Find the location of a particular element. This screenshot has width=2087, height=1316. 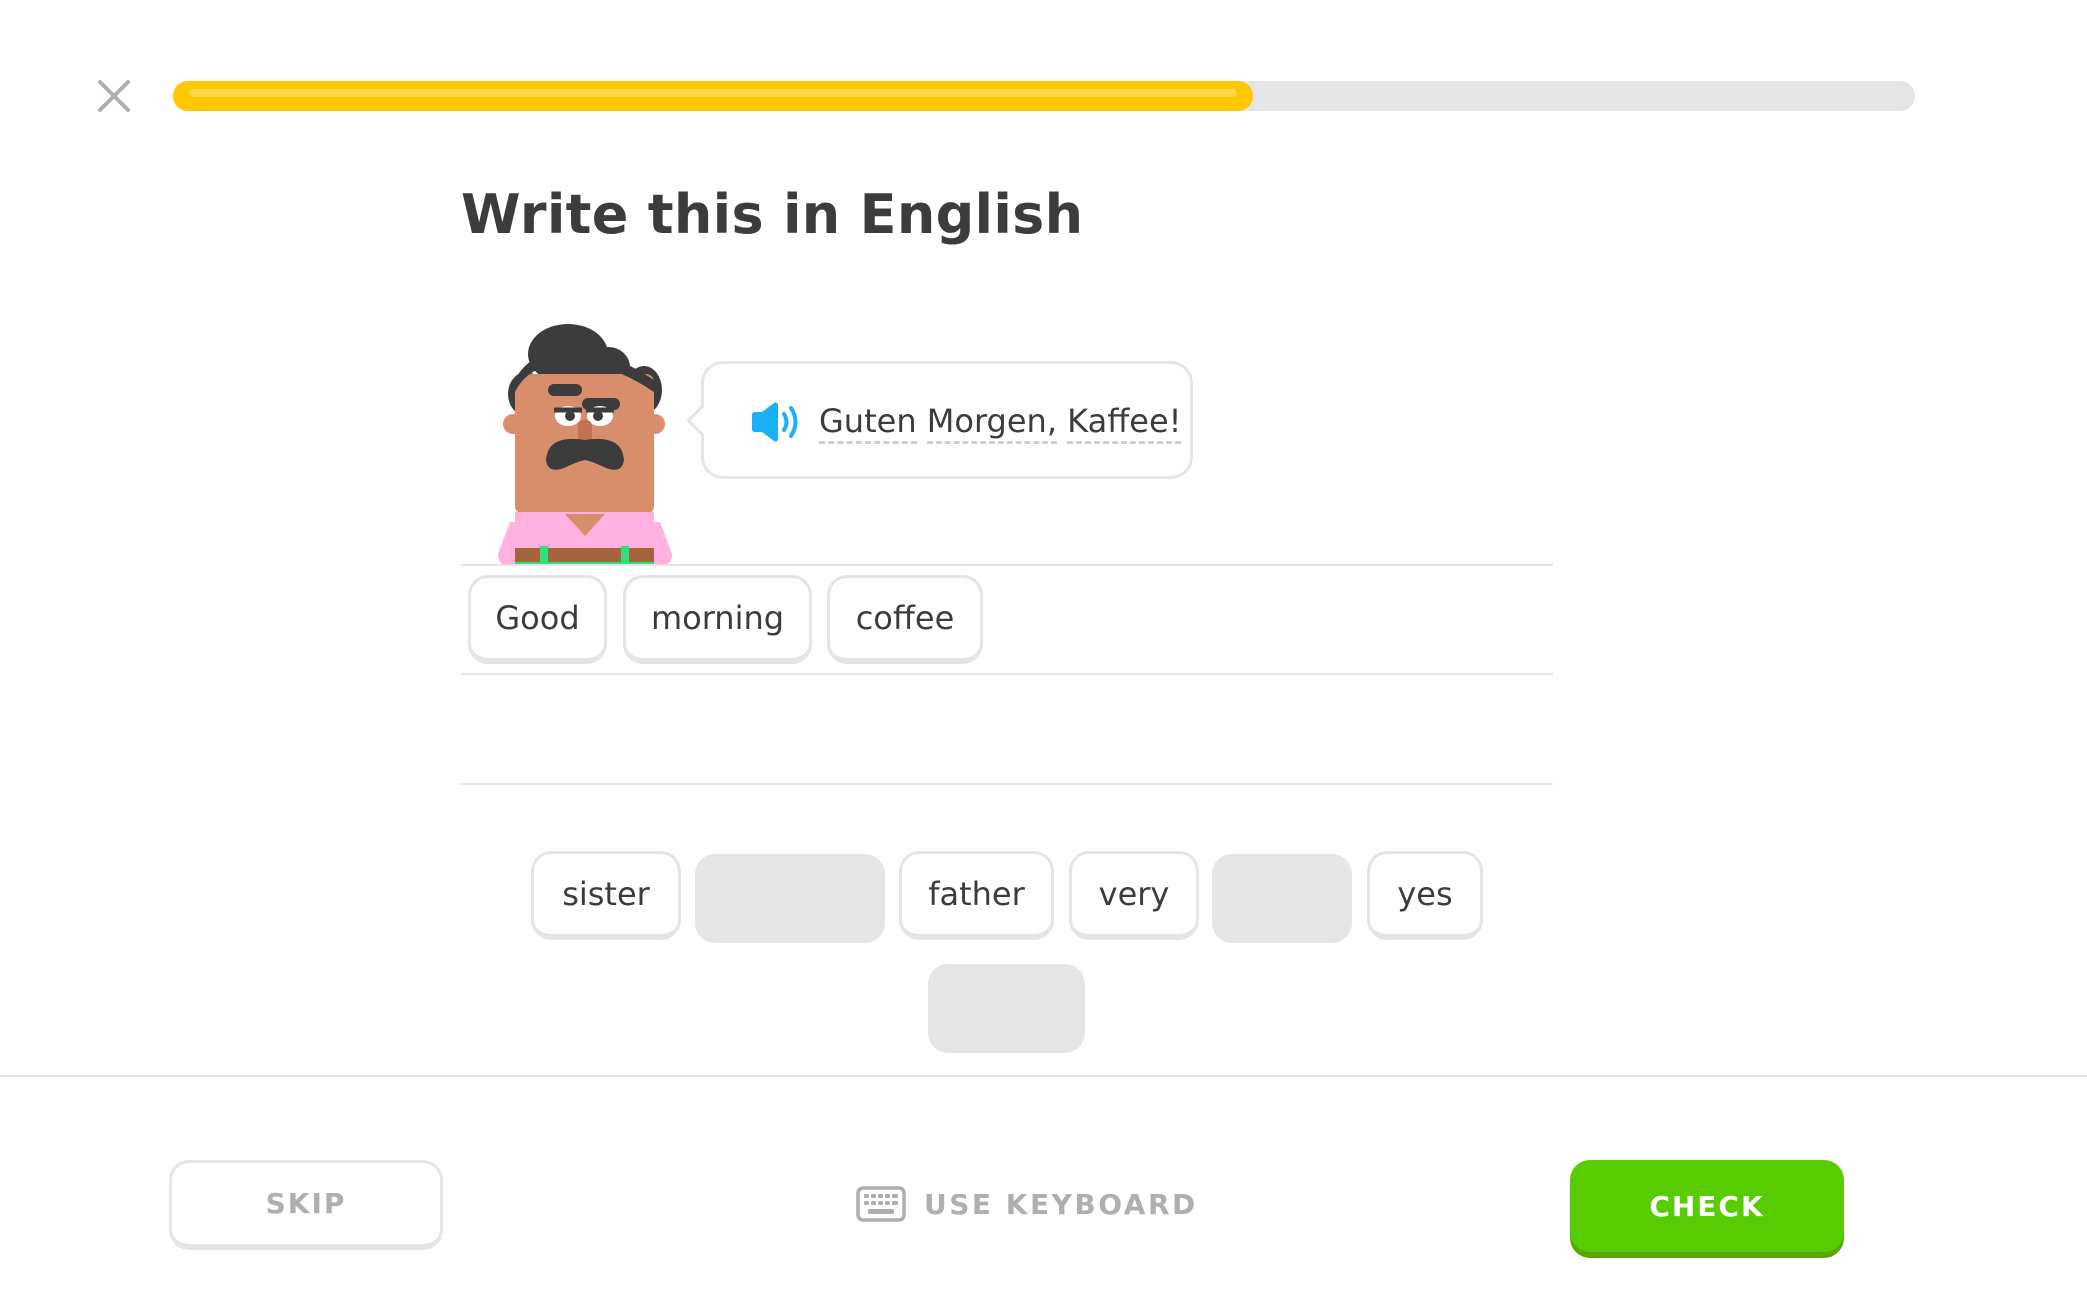

close-icon is located at coordinates (114, 96).